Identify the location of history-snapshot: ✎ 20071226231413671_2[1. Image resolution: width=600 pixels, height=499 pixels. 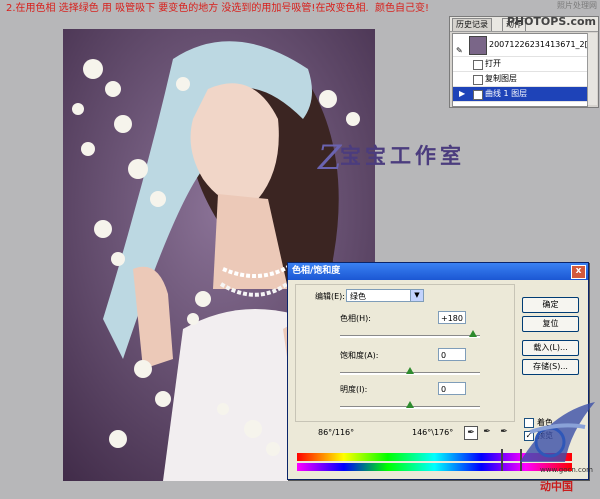
(523, 45).